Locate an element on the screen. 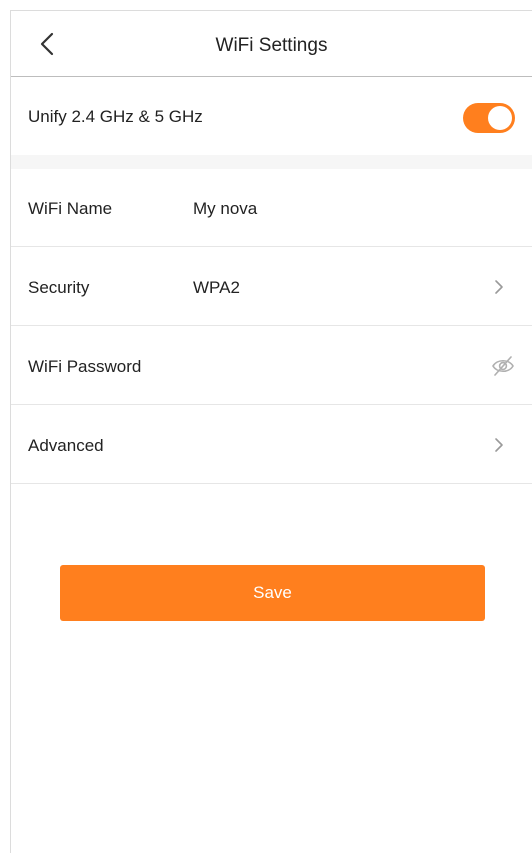 The width and height of the screenshot is (532, 853). save-button: Save is located at coordinates (272, 593).